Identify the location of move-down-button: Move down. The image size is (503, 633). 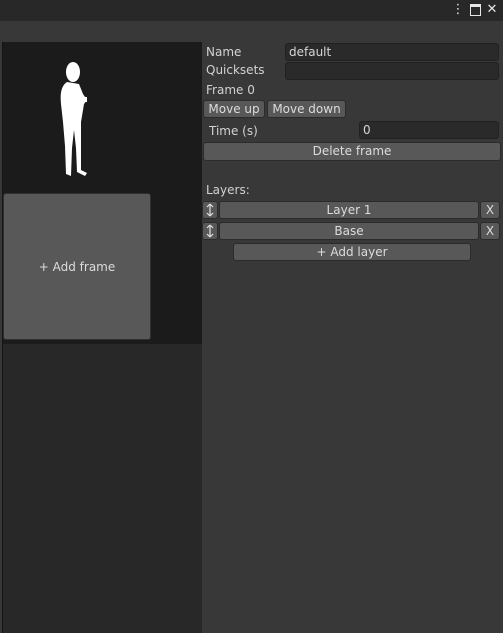
(306, 109).